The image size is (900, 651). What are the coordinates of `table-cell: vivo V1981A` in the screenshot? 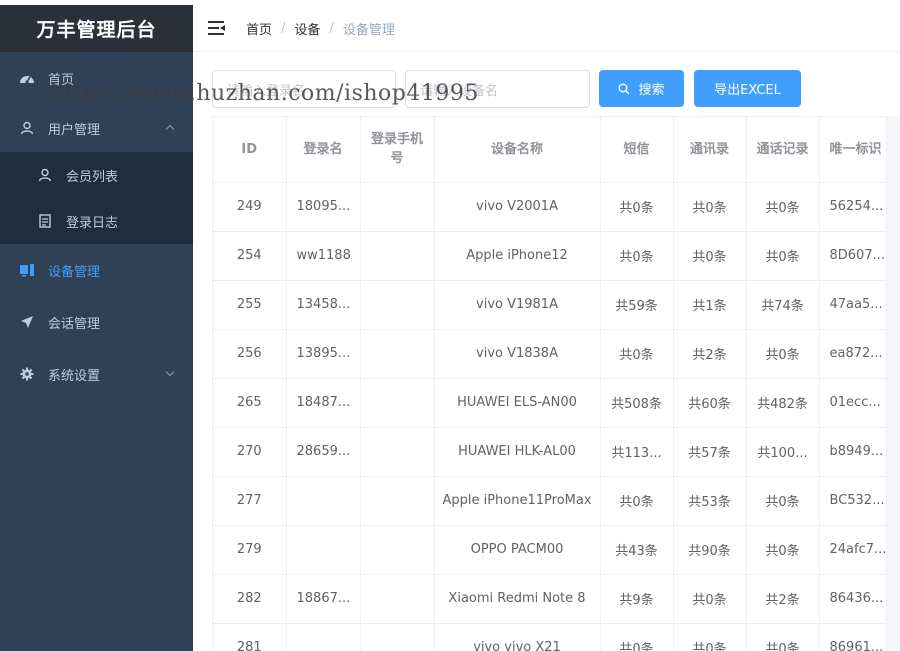 It's located at (517, 305).